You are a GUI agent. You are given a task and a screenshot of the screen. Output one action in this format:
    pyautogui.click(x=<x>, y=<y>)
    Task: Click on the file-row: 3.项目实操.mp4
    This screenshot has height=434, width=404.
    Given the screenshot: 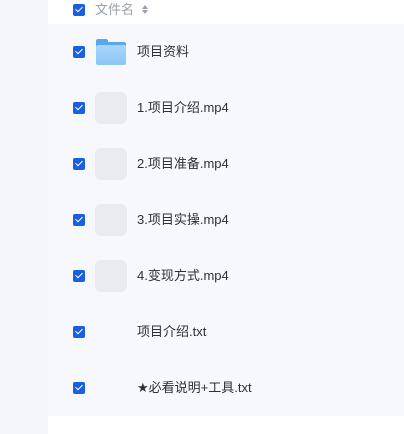 What is the action you would take?
    pyautogui.click(x=226, y=220)
    